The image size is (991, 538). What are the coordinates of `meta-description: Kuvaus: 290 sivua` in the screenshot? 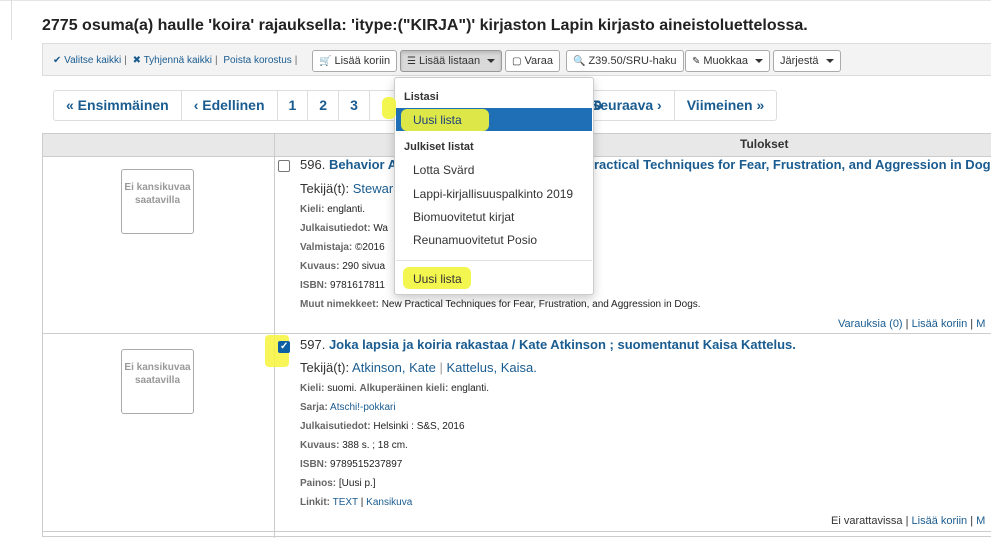 It's located at (343, 266).